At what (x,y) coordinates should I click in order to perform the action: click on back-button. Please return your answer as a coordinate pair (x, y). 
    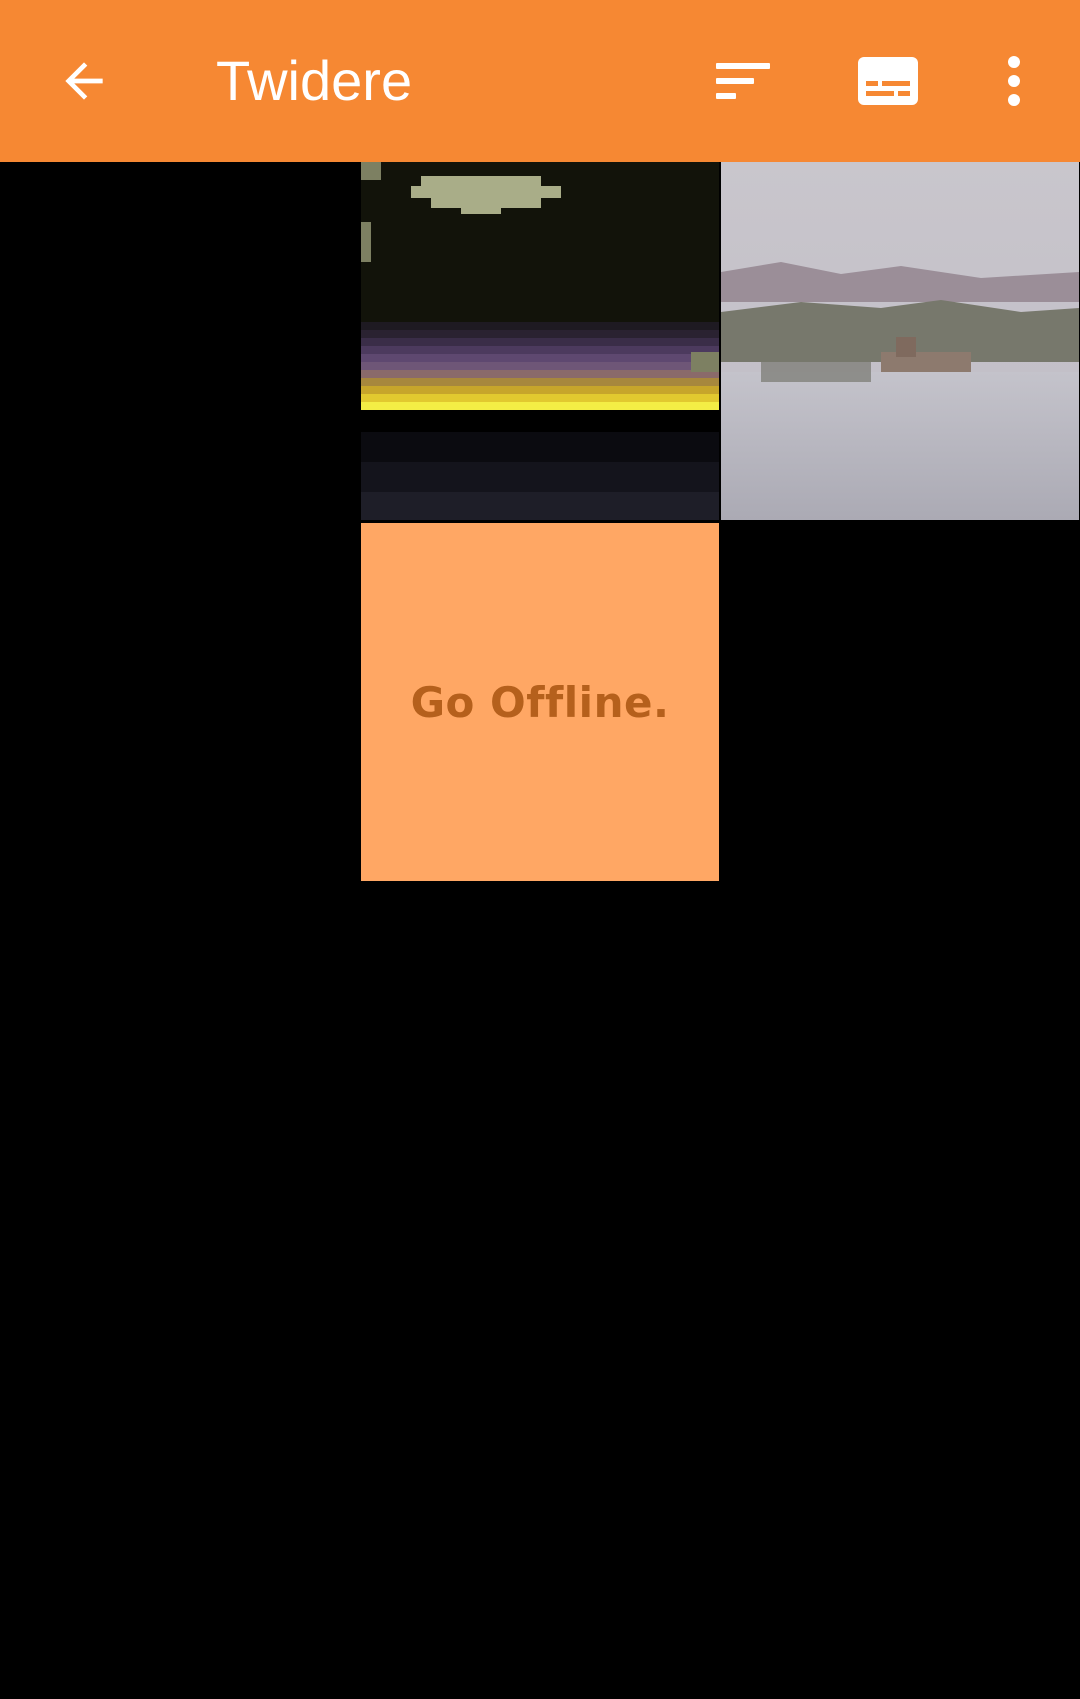
    Looking at the image, I should click on (84, 81).